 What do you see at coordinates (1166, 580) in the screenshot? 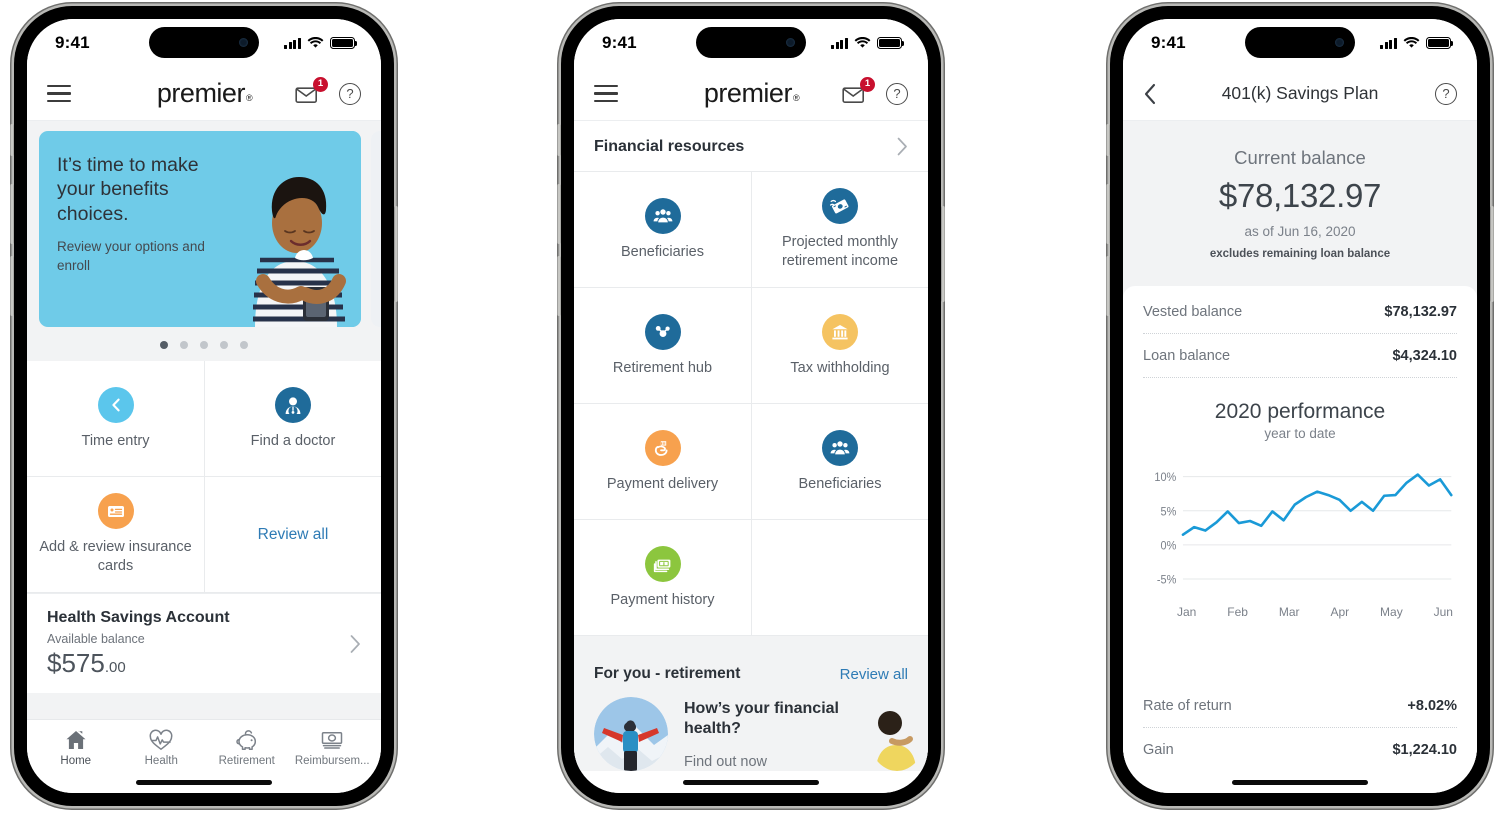
I see `chart-y-tick: -5%` at bounding box center [1166, 580].